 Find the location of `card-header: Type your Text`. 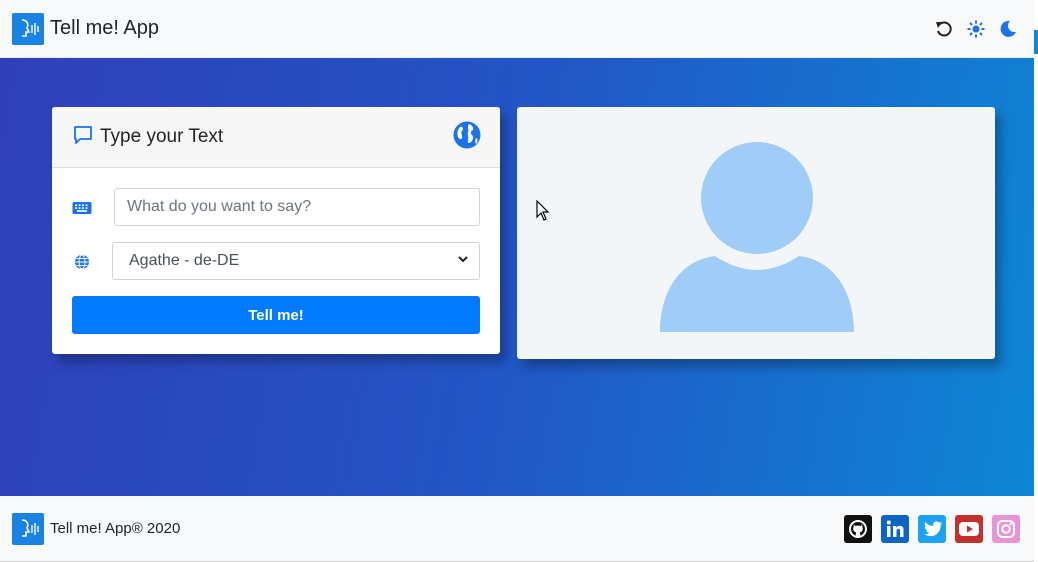

card-header: Type your Text is located at coordinates (276, 137).